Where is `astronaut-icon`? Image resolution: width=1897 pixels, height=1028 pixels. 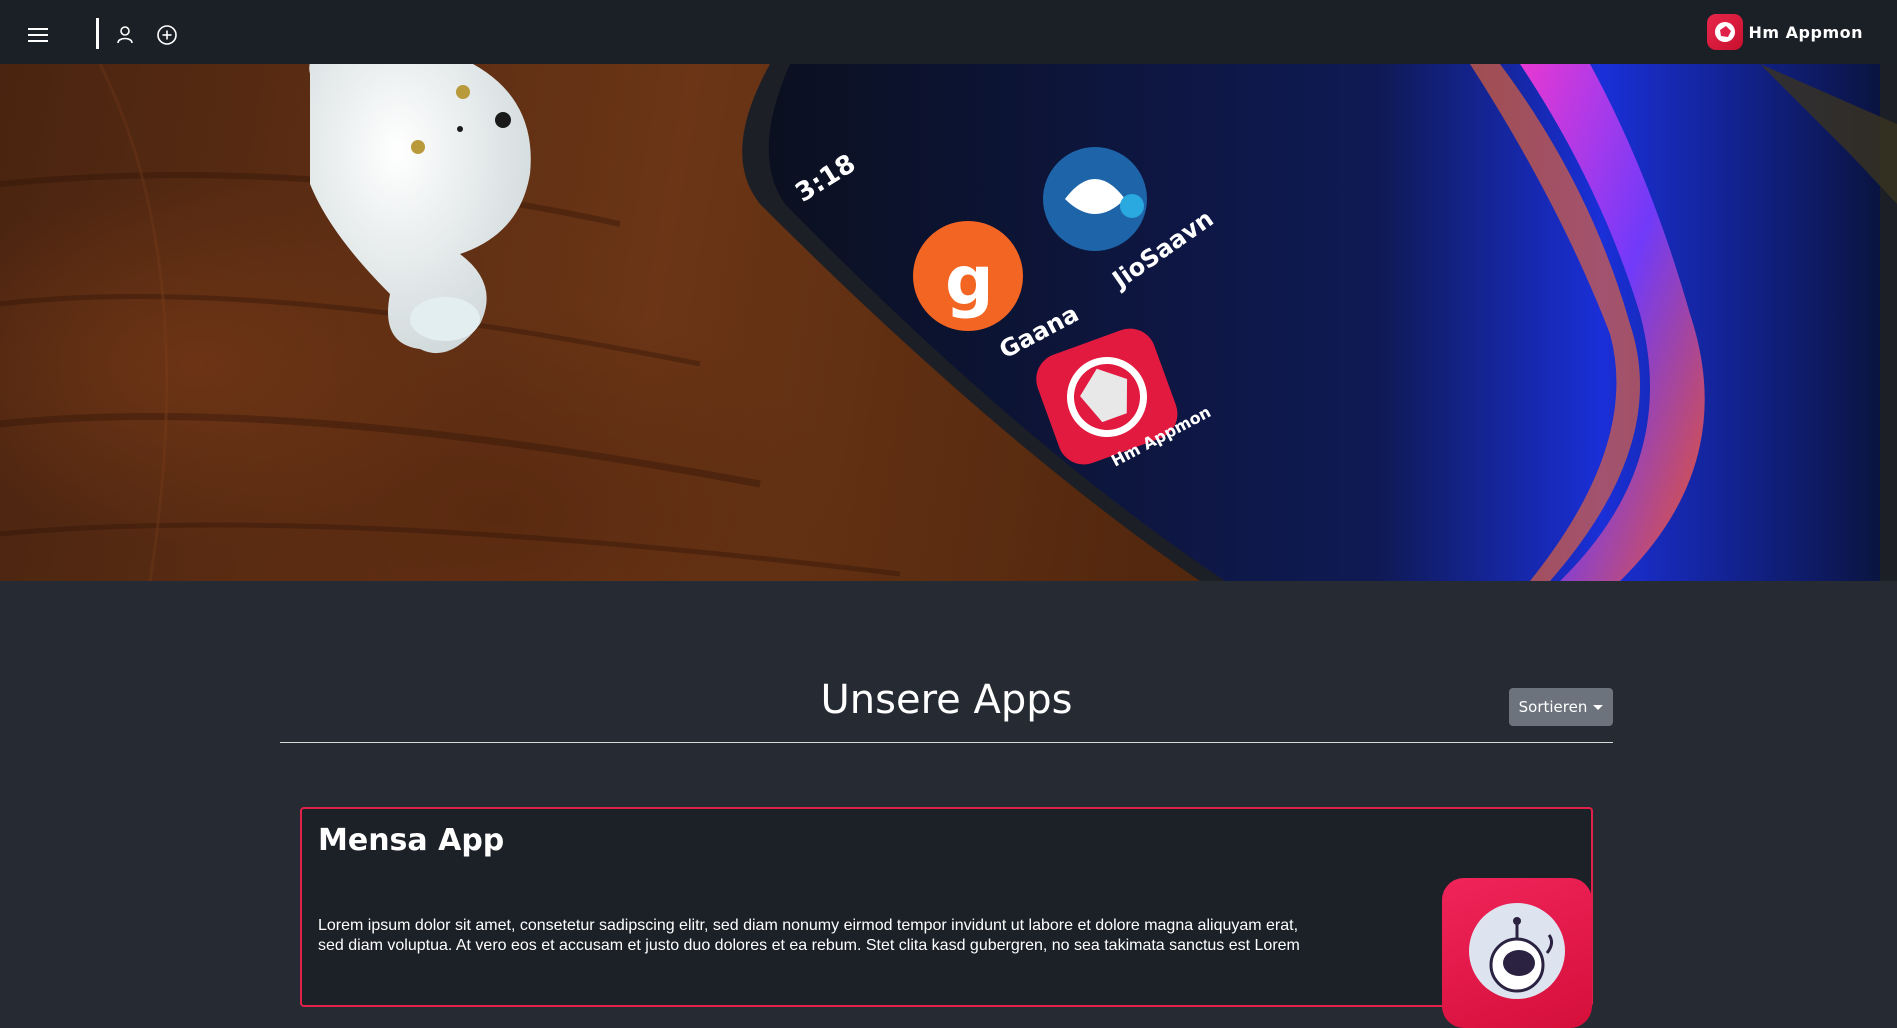 astronaut-icon is located at coordinates (1517, 951).